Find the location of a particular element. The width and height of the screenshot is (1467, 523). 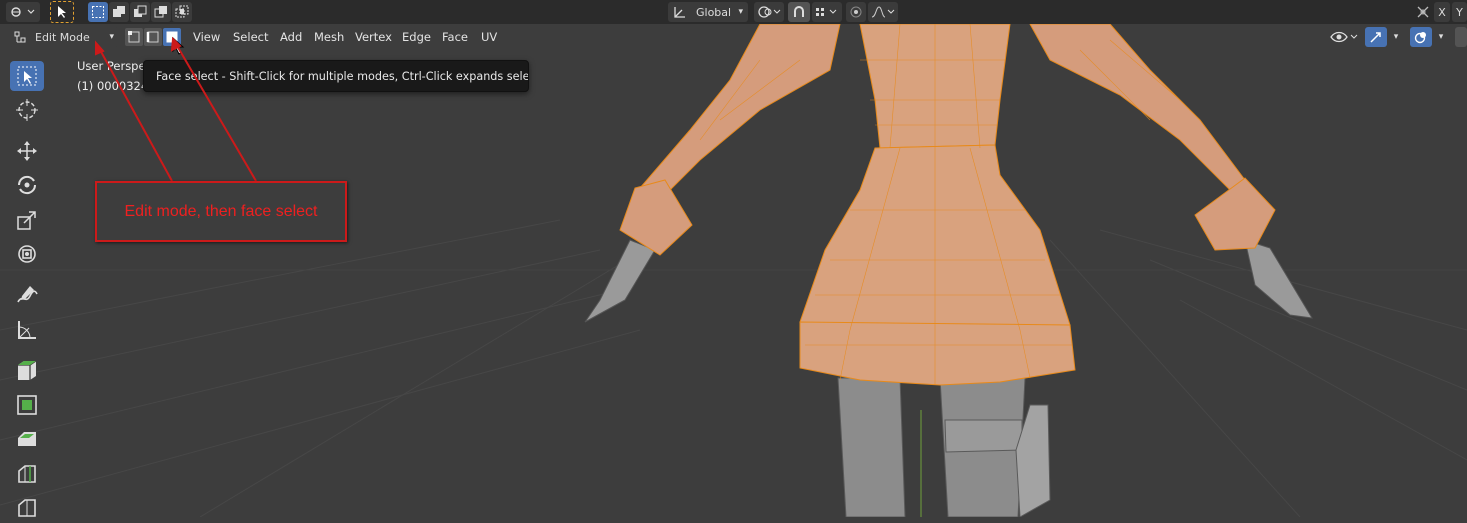

bevel-icon is located at coordinates (27, 474).